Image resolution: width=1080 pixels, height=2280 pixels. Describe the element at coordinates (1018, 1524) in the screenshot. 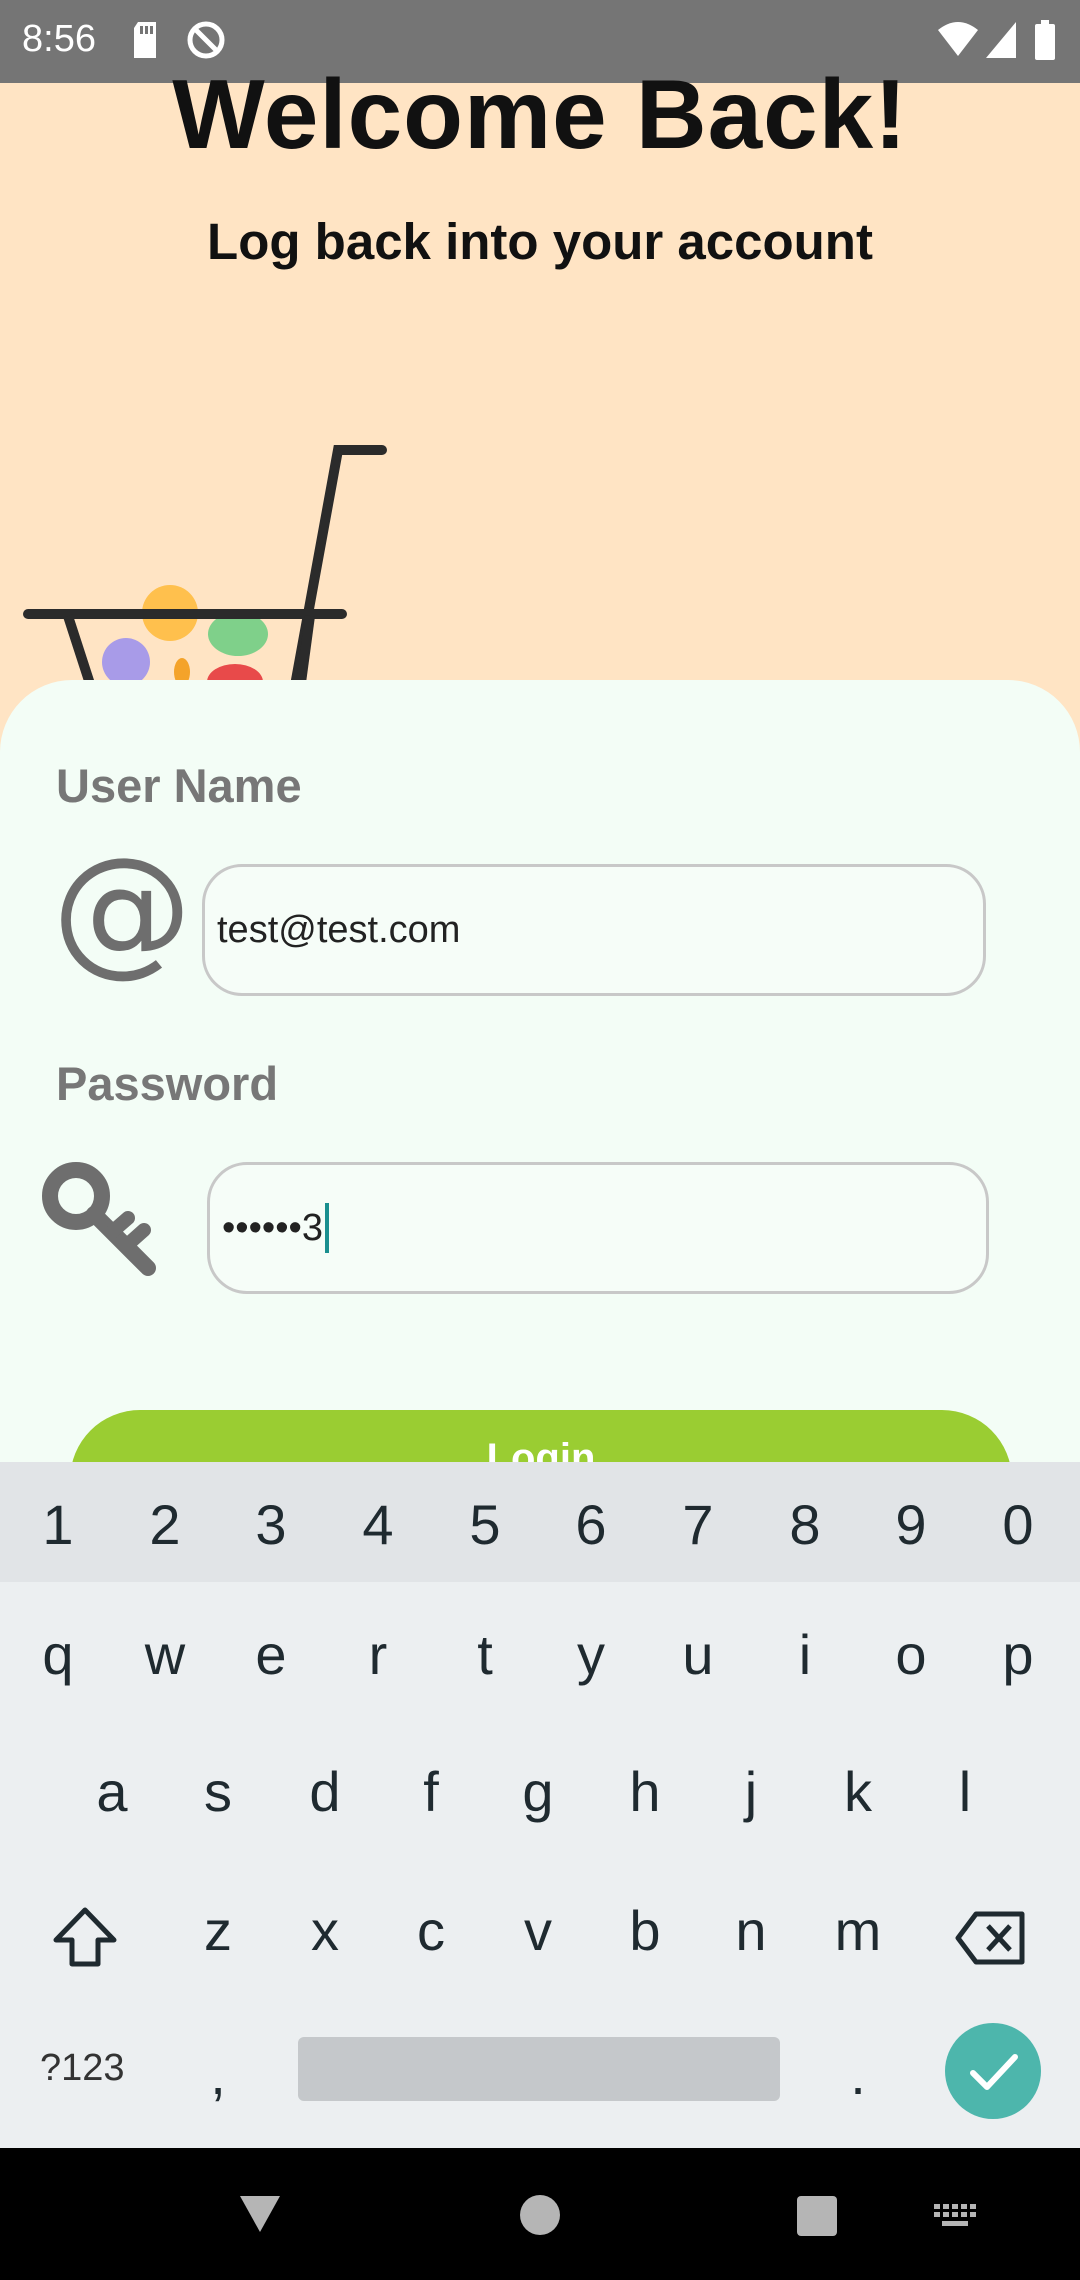

I see `key-0: 0` at that location.